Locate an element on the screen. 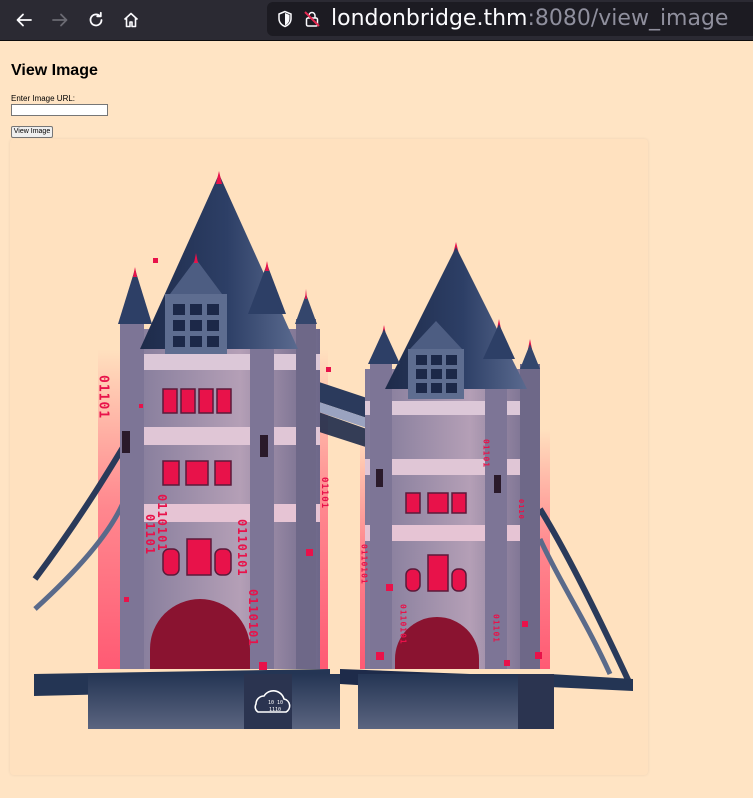 This screenshot has height=798, width=753. right-base-shadow is located at coordinates (536, 701).